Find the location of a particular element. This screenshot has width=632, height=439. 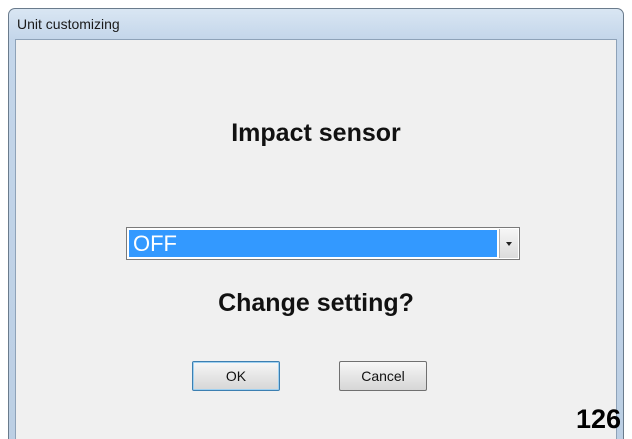

cancel-button: Cancel is located at coordinates (383, 376).